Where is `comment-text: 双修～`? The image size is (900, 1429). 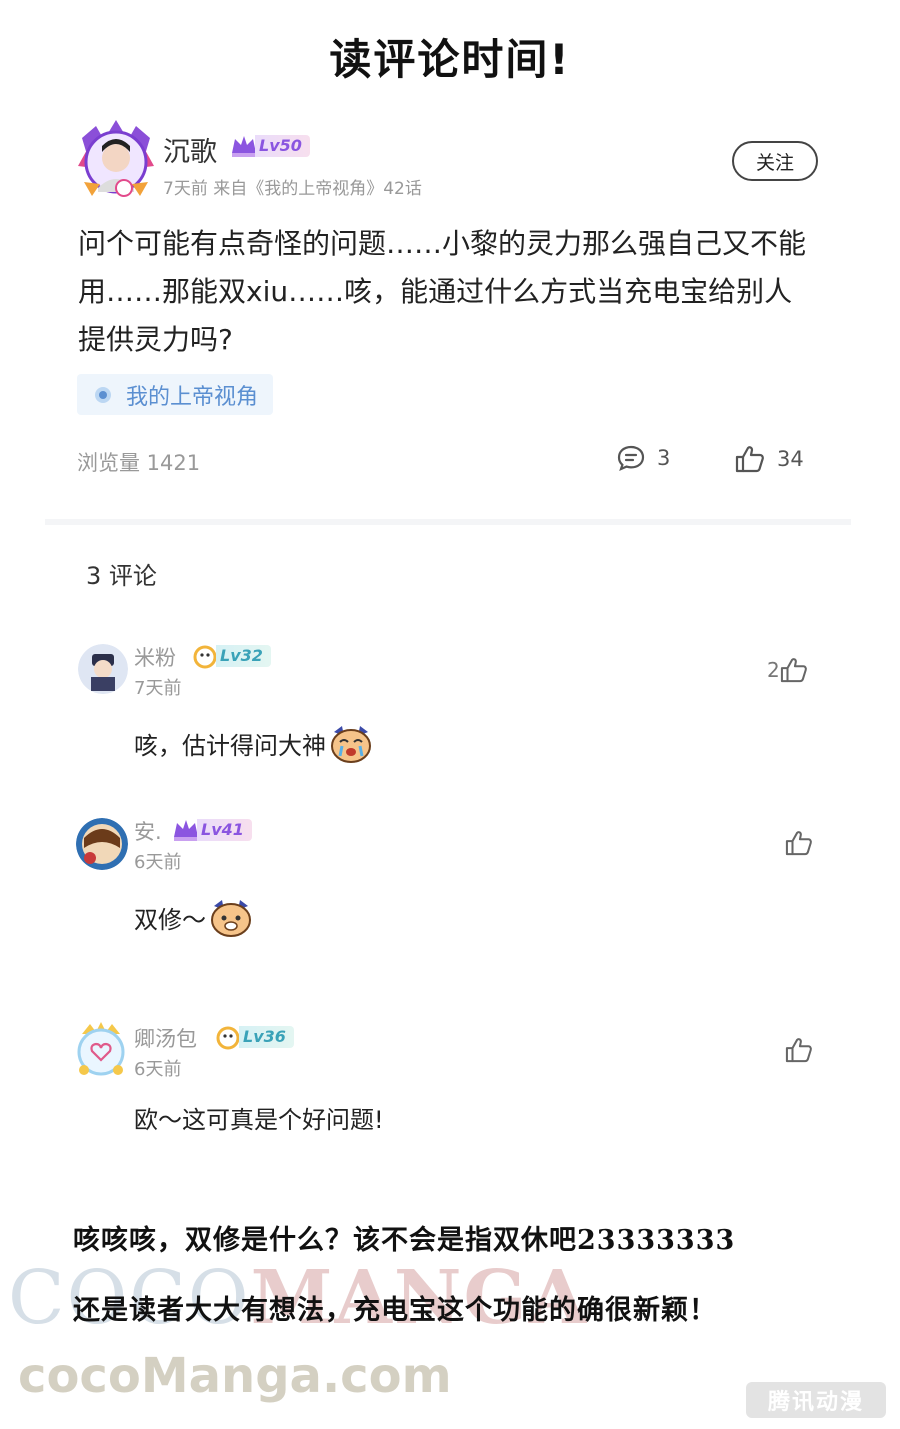 comment-text: 双修～ is located at coordinates (194, 917).